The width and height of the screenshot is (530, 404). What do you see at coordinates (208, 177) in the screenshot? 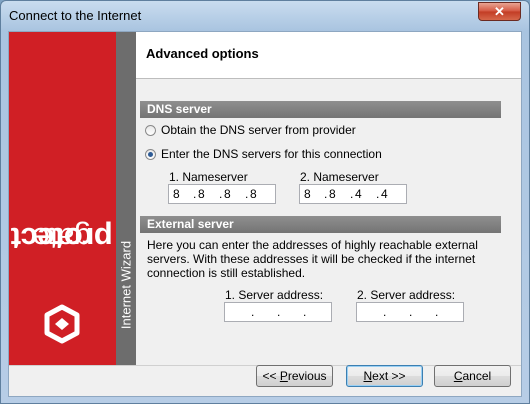
I see `nameserver1-label: 1. Nameserver` at bounding box center [208, 177].